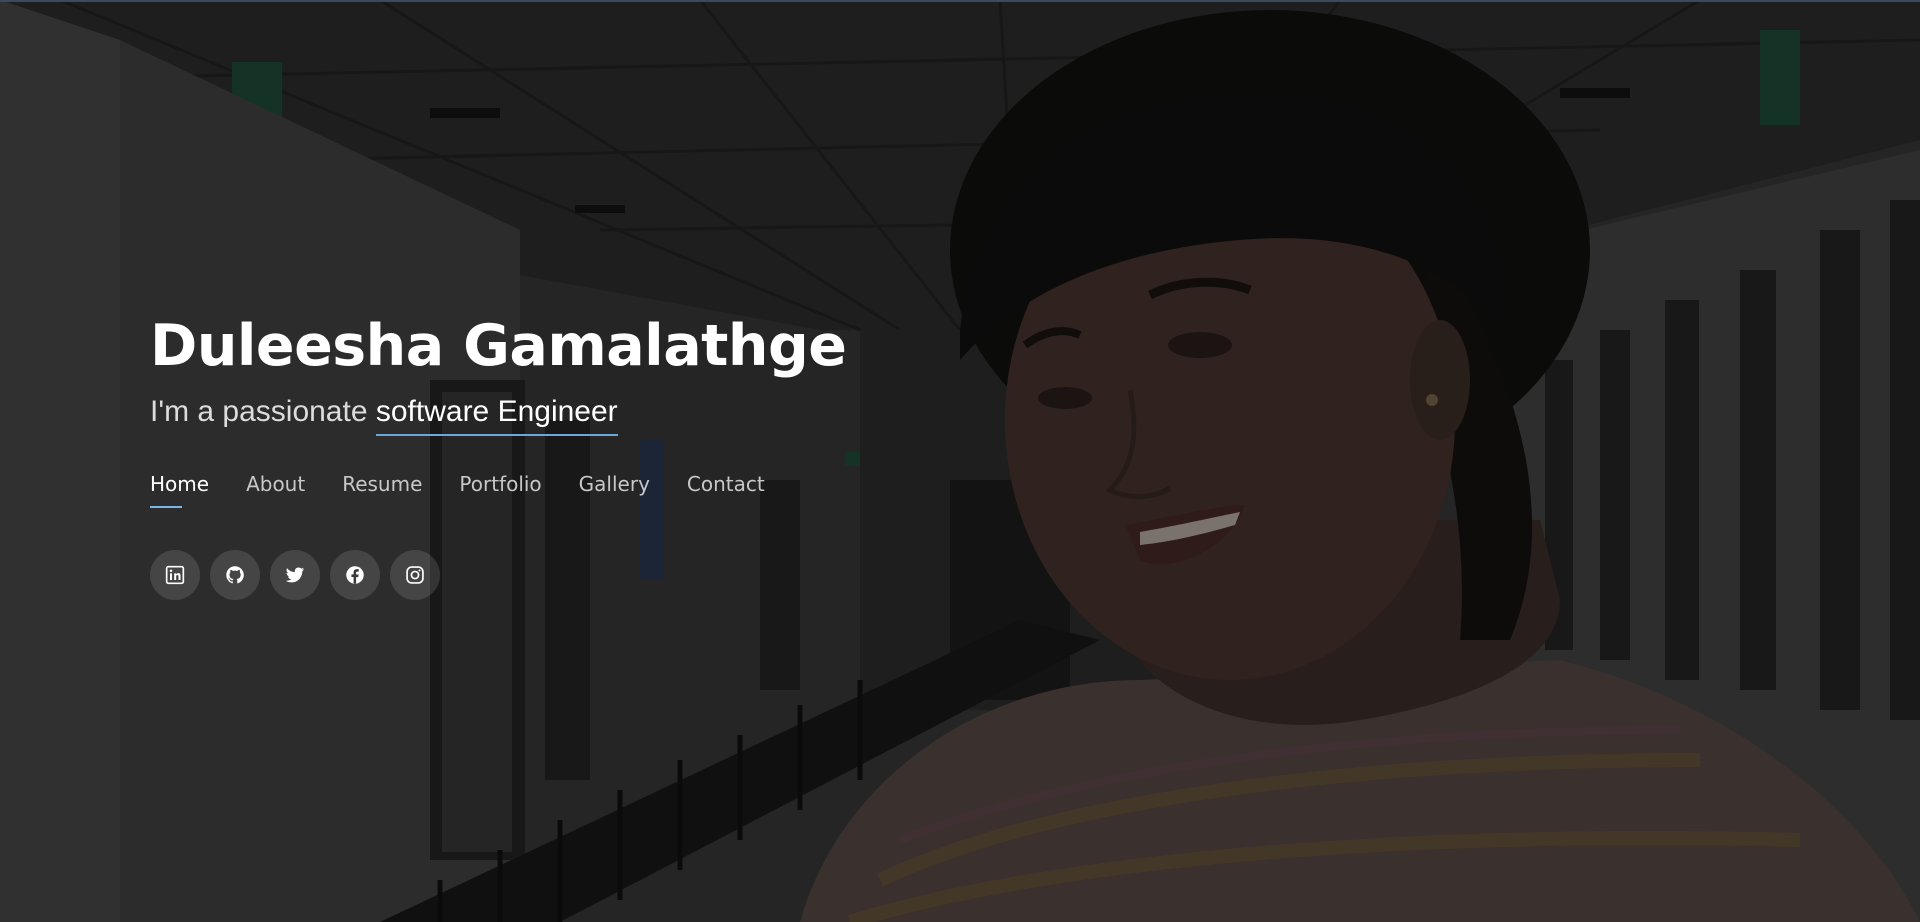 The width and height of the screenshot is (1920, 922). I want to click on nav-resume: Resume, so click(382, 490).